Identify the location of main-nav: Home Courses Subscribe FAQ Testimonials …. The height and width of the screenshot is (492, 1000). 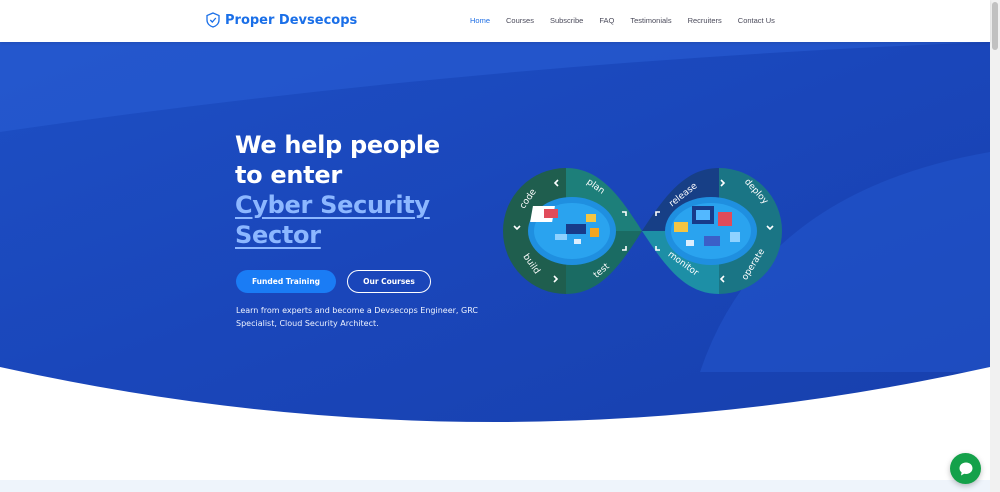
(630, 20).